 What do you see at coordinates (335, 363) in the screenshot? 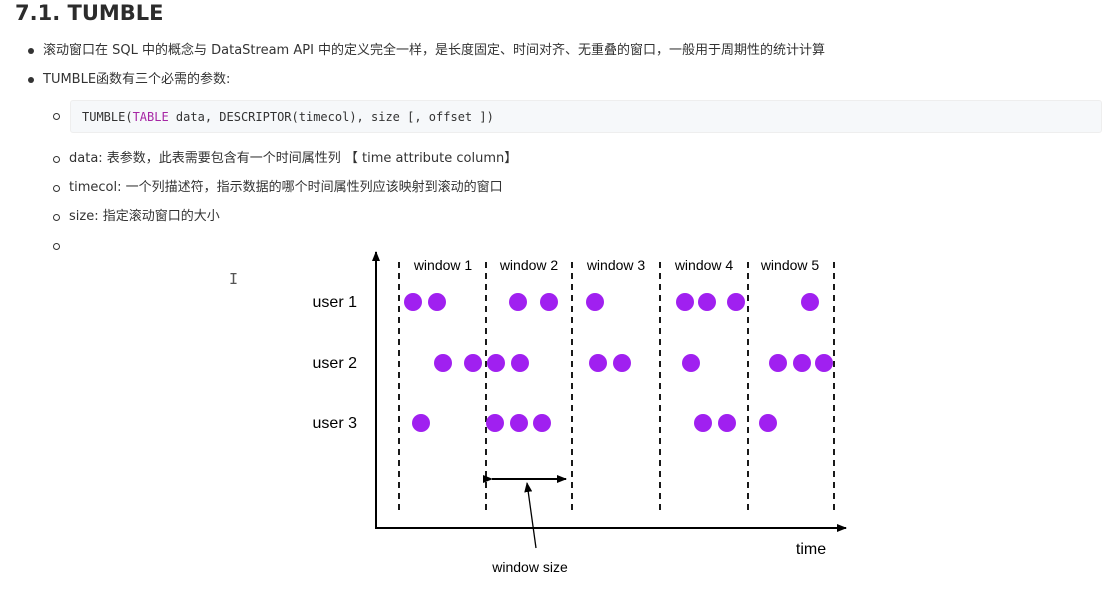
I see `user-label: user 2` at bounding box center [335, 363].